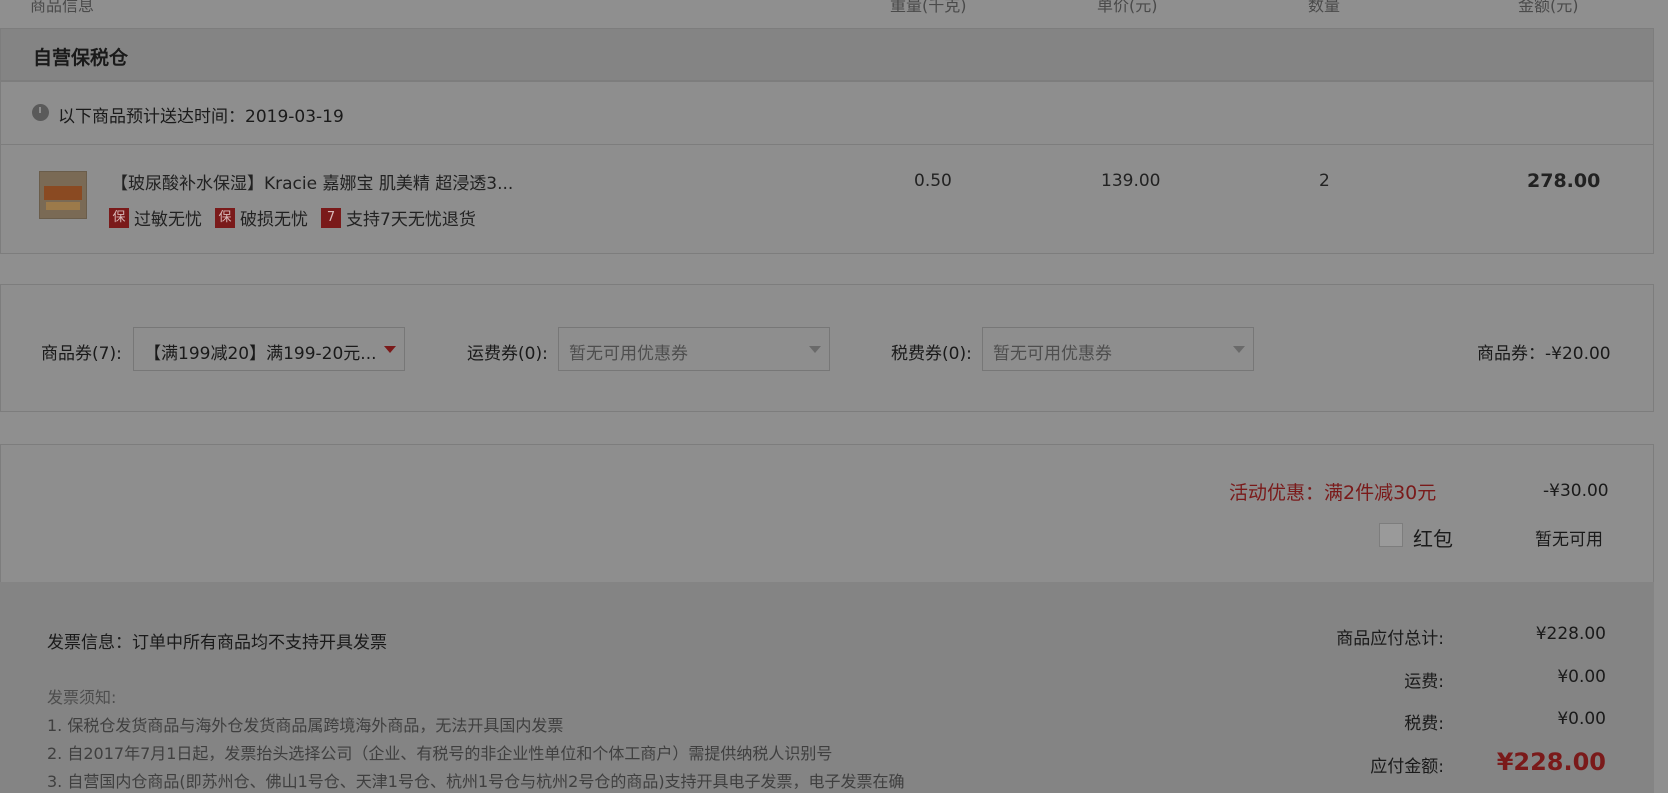 Image resolution: width=1668 pixels, height=793 pixels. I want to click on product-unit-price: 139.00, so click(1131, 181).